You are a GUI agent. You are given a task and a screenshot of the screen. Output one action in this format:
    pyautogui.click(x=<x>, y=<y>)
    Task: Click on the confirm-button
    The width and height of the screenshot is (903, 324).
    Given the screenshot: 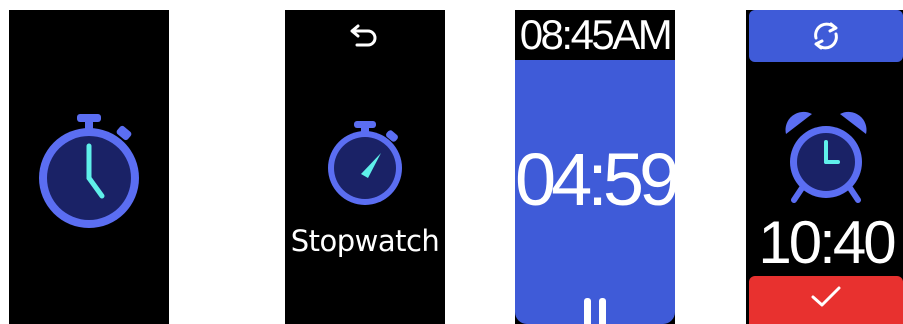 What is the action you would take?
    pyautogui.click(x=826, y=300)
    